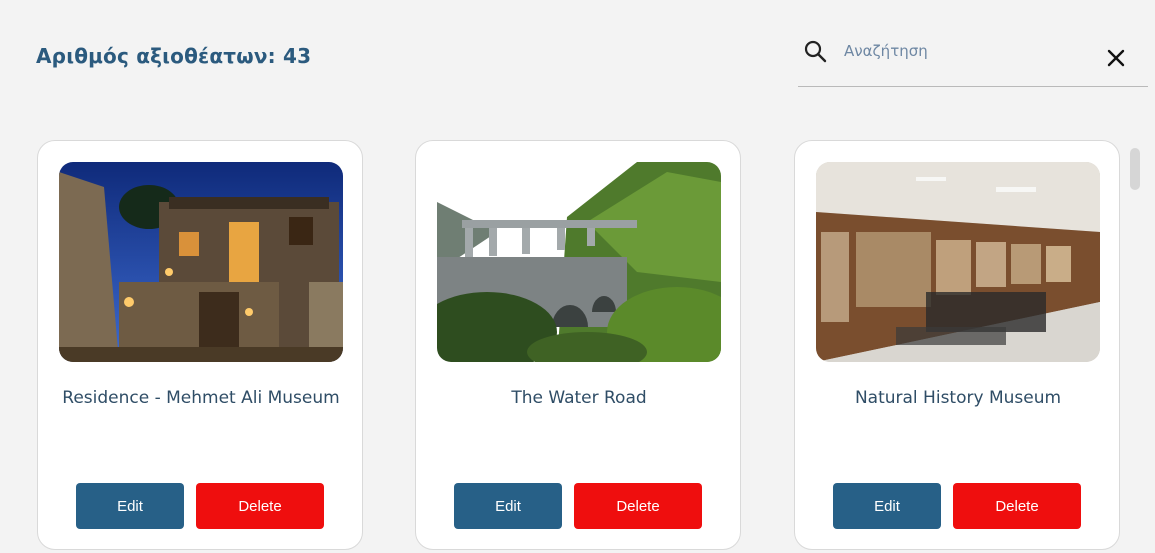 The image size is (1155, 553). What do you see at coordinates (579, 398) in the screenshot?
I see `card-title: The Water Road` at bounding box center [579, 398].